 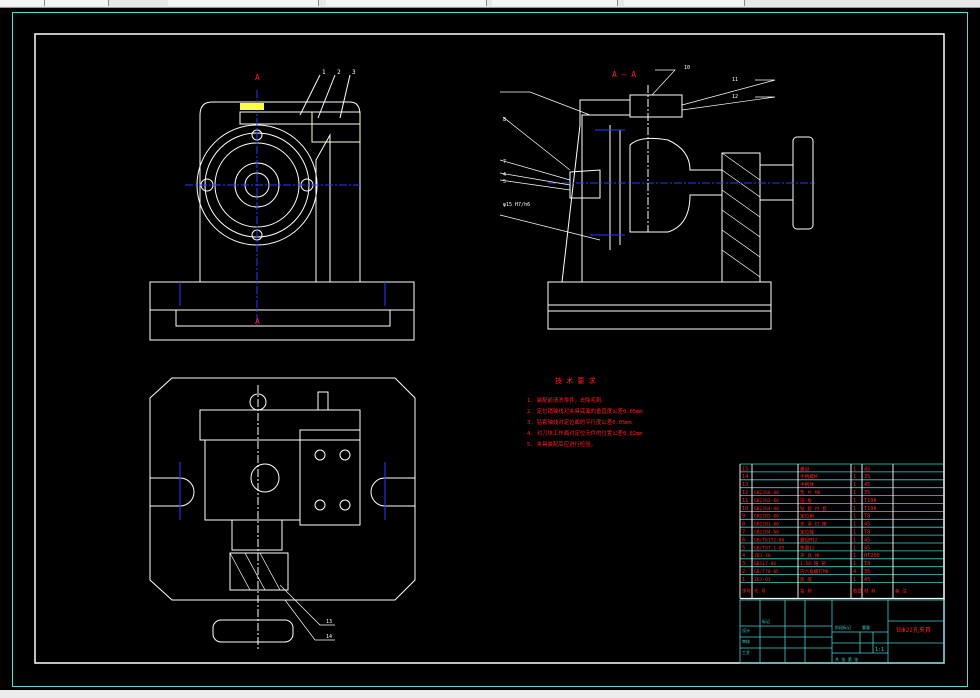 What do you see at coordinates (745, 485) in the screenshot?
I see `parts-cell-no: 13` at bounding box center [745, 485].